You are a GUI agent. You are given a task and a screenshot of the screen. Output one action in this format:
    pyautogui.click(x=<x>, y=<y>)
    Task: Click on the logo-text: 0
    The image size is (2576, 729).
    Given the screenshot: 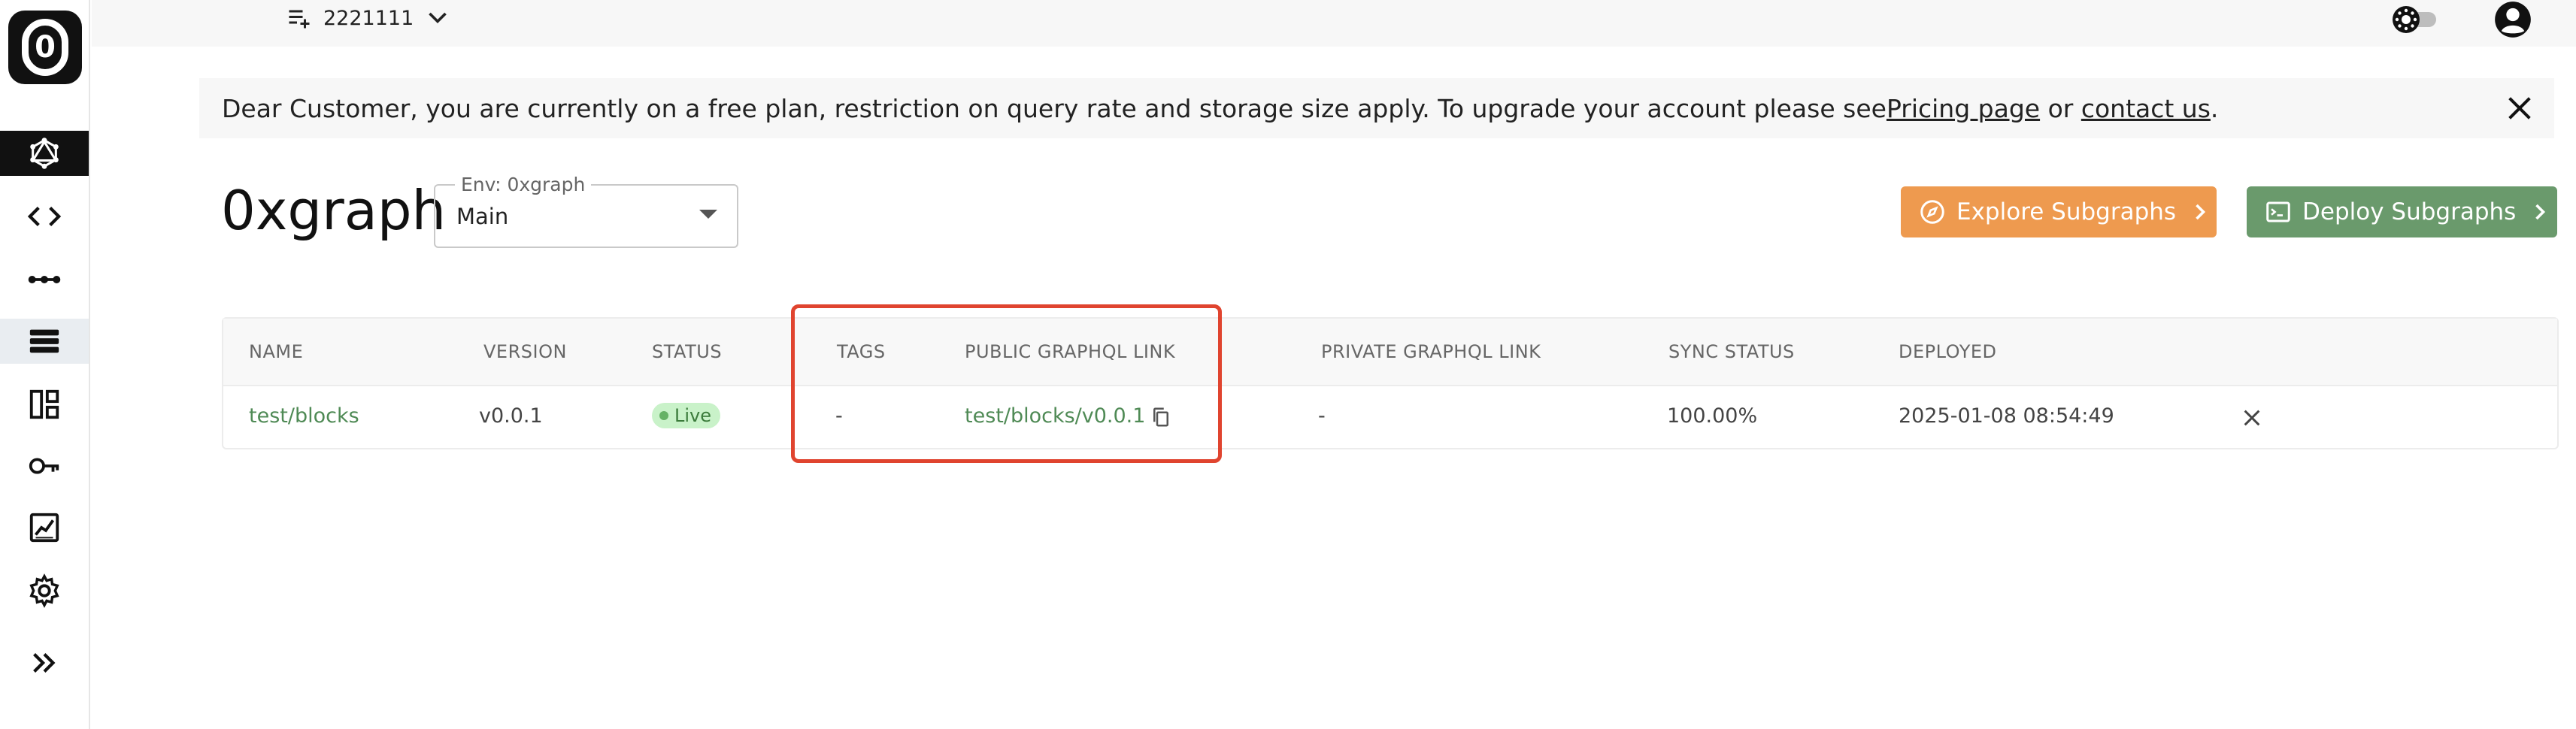 What is the action you would take?
    pyautogui.click(x=45, y=47)
    